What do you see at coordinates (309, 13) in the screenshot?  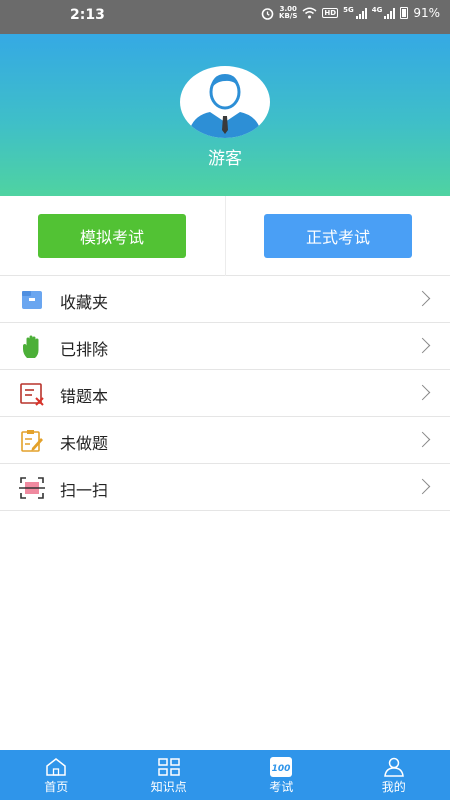 I see `wifi-icon` at bounding box center [309, 13].